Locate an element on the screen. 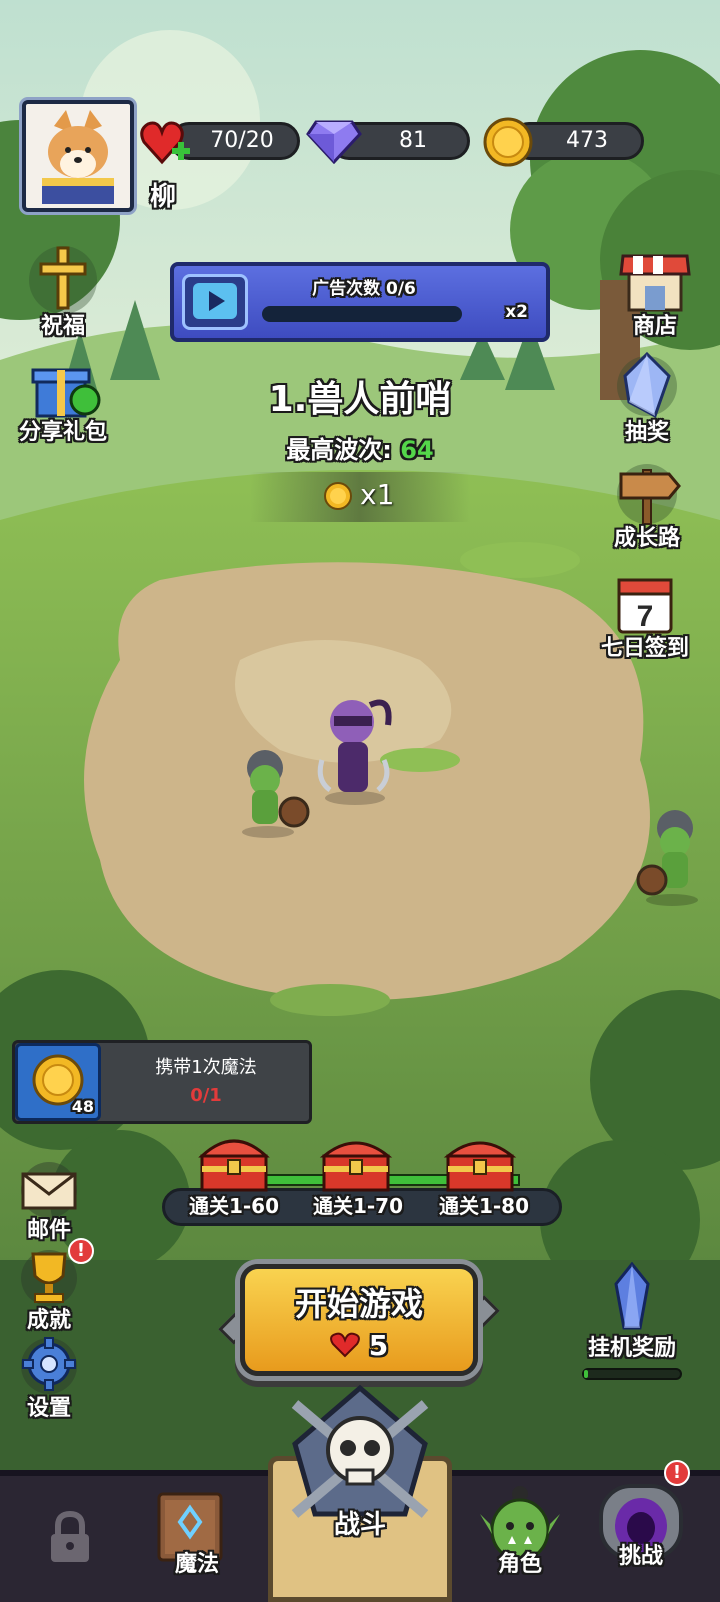 The width and height of the screenshot is (720, 1602). growth-path-label: 成长路 is located at coordinates (646, 538).